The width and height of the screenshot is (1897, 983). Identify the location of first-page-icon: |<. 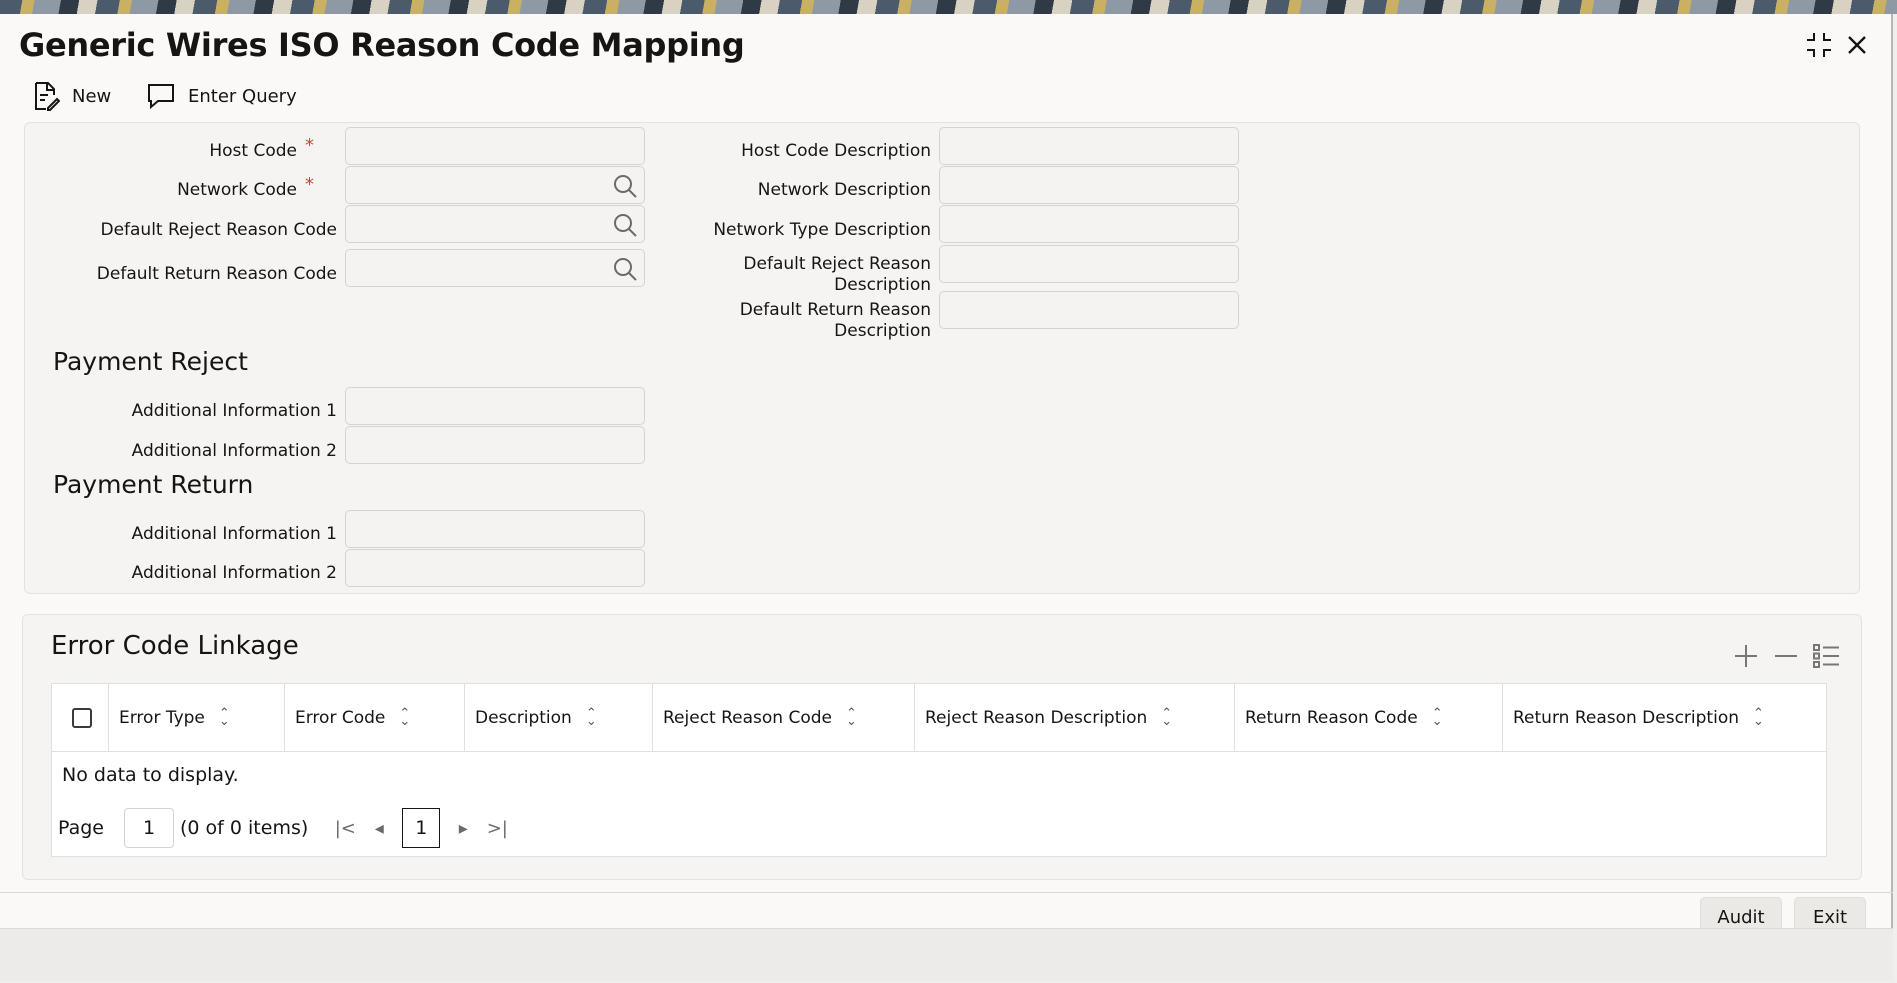
(345, 828).